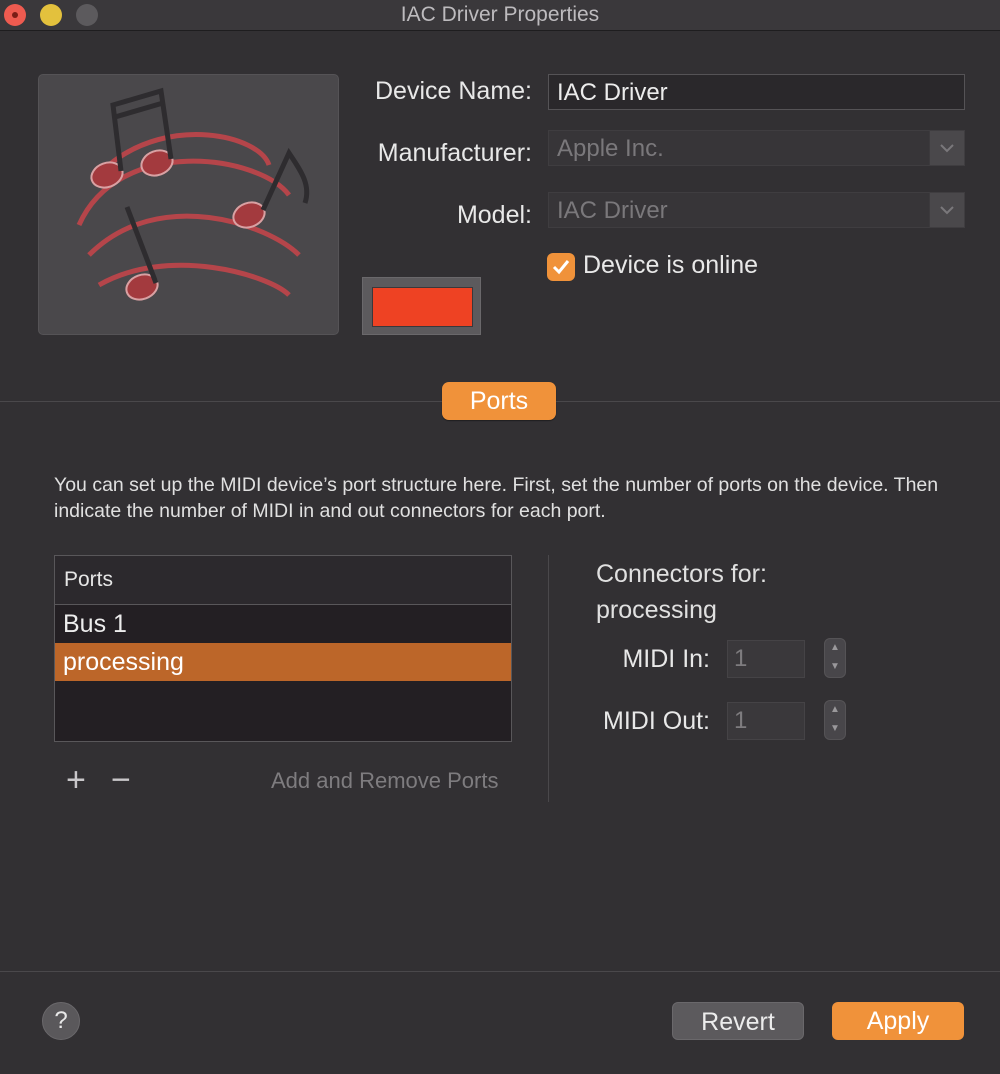  Describe the element at coordinates (681, 592) in the screenshot. I see `connectors-title: Connectors for: processing` at that location.